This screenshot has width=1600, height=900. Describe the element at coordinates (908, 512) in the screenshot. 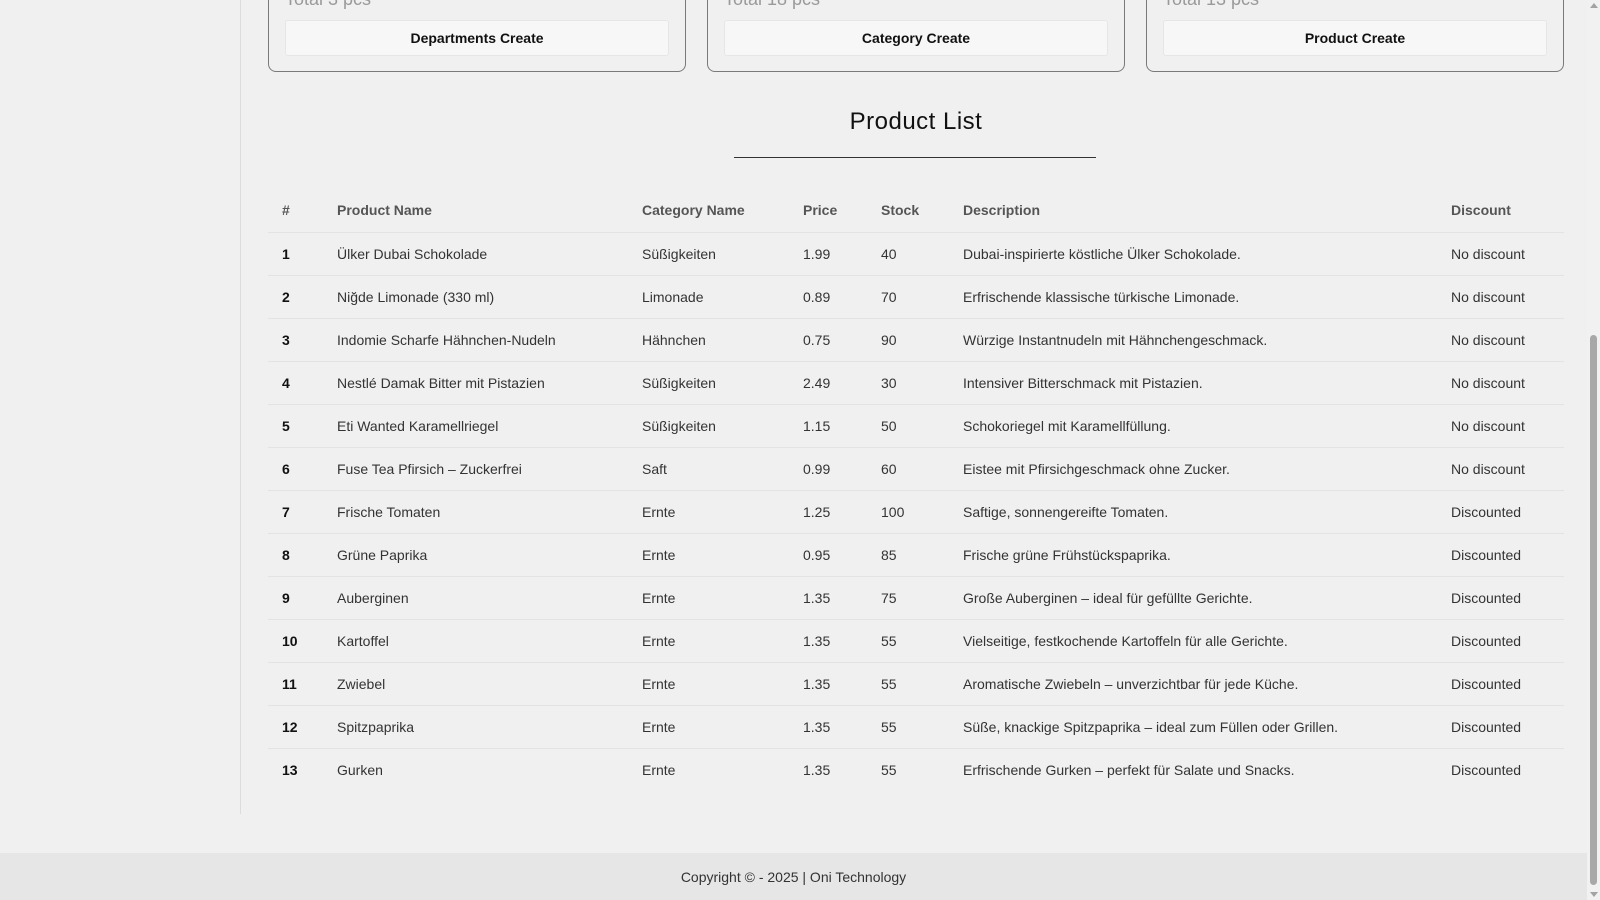

I see `cell-stock: 100` at that location.